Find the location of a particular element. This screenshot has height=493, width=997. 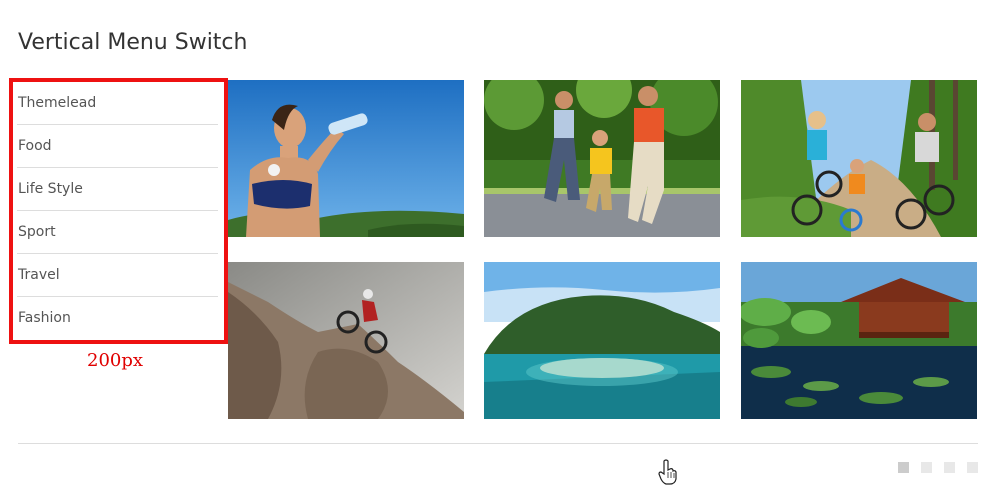

width-annotation: 200px is located at coordinates (115, 360).